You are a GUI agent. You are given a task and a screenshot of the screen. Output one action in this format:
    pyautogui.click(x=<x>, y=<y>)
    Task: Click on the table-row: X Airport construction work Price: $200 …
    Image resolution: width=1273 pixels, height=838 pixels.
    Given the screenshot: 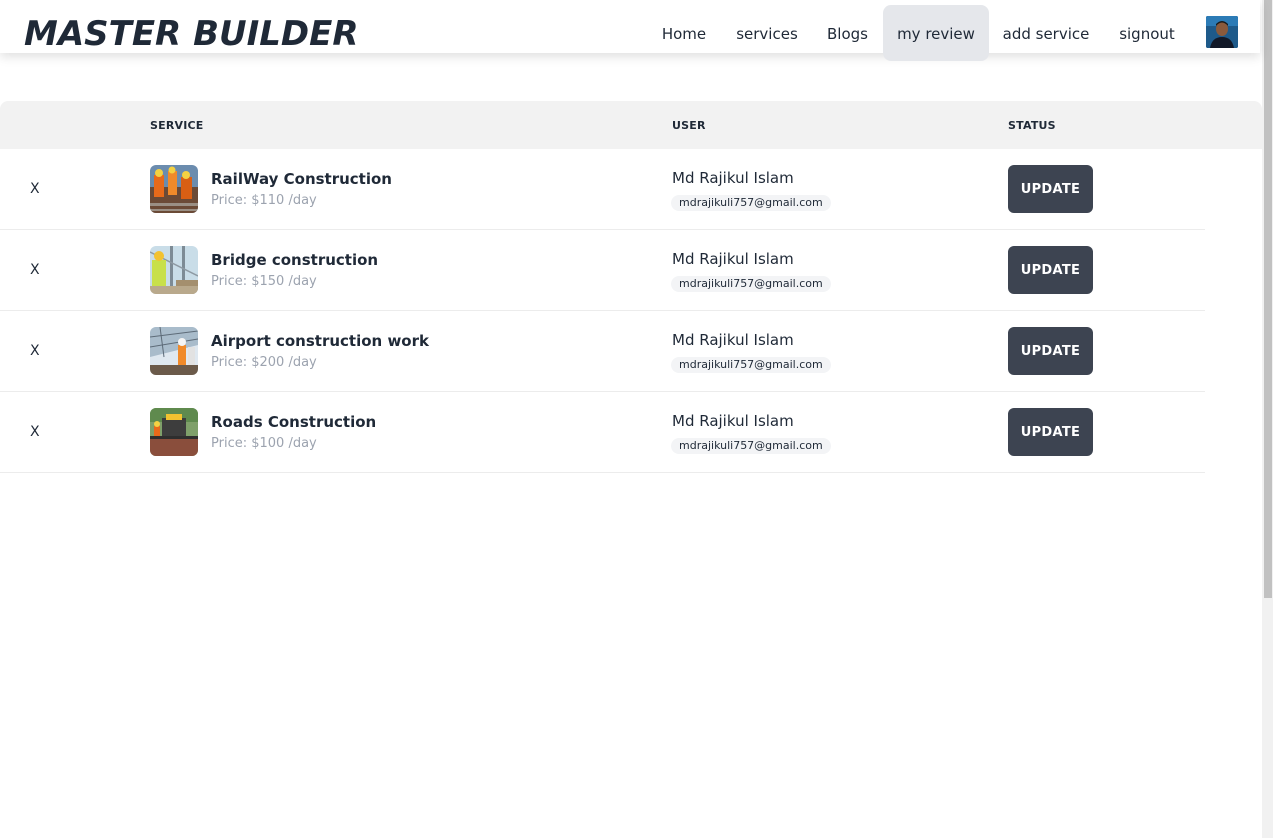 What is the action you would take?
    pyautogui.click(x=602, y=351)
    